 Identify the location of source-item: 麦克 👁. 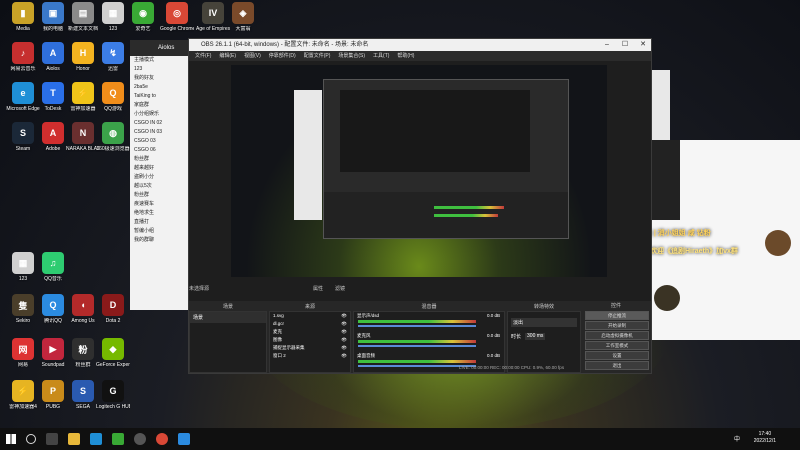
(310, 332).